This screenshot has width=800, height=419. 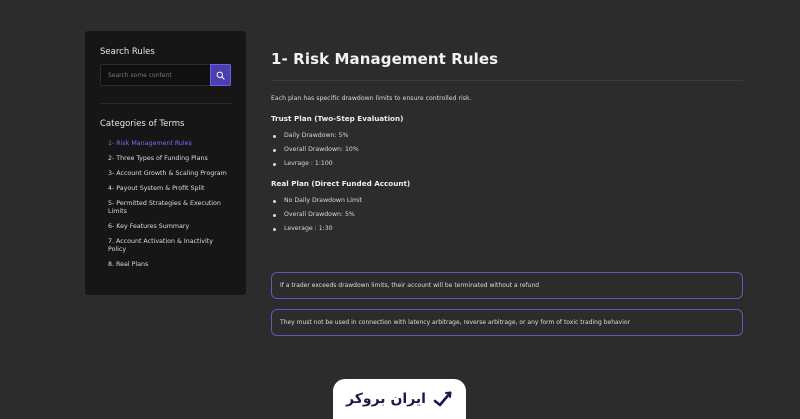 I want to click on list-item-text: No Daily Drawdown Limit, so click(x=323, y=200).